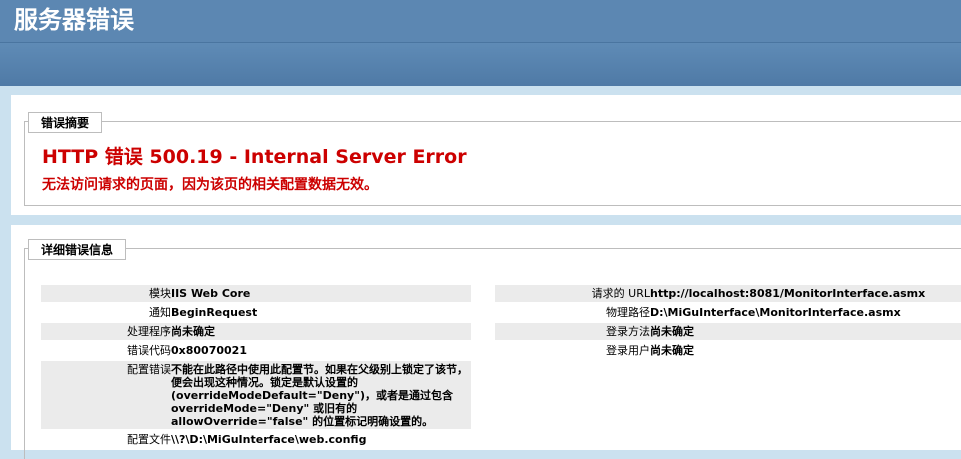  What do you see at coordinates (628, 350) in the screenshot?
I see `detail-label: 登录用户` at bounding box center [628, 350].